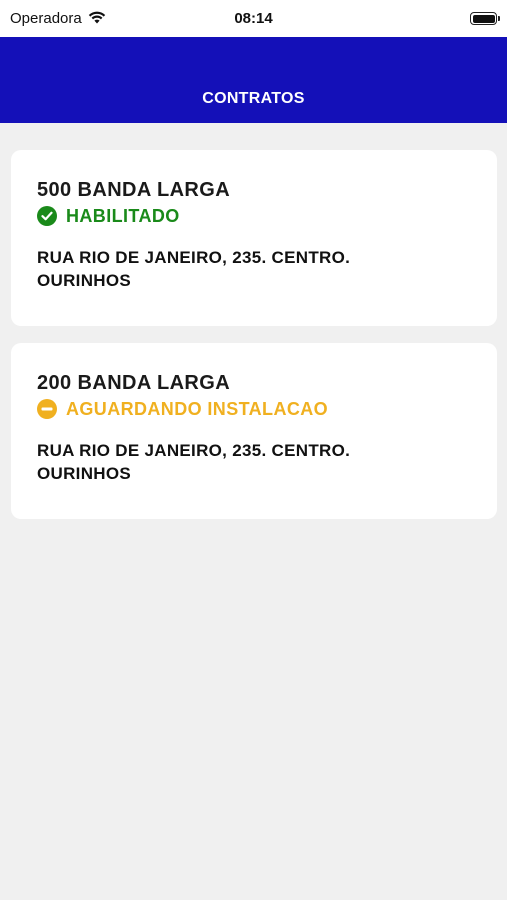  I want to click on wifi-icon, so click(97, 19).